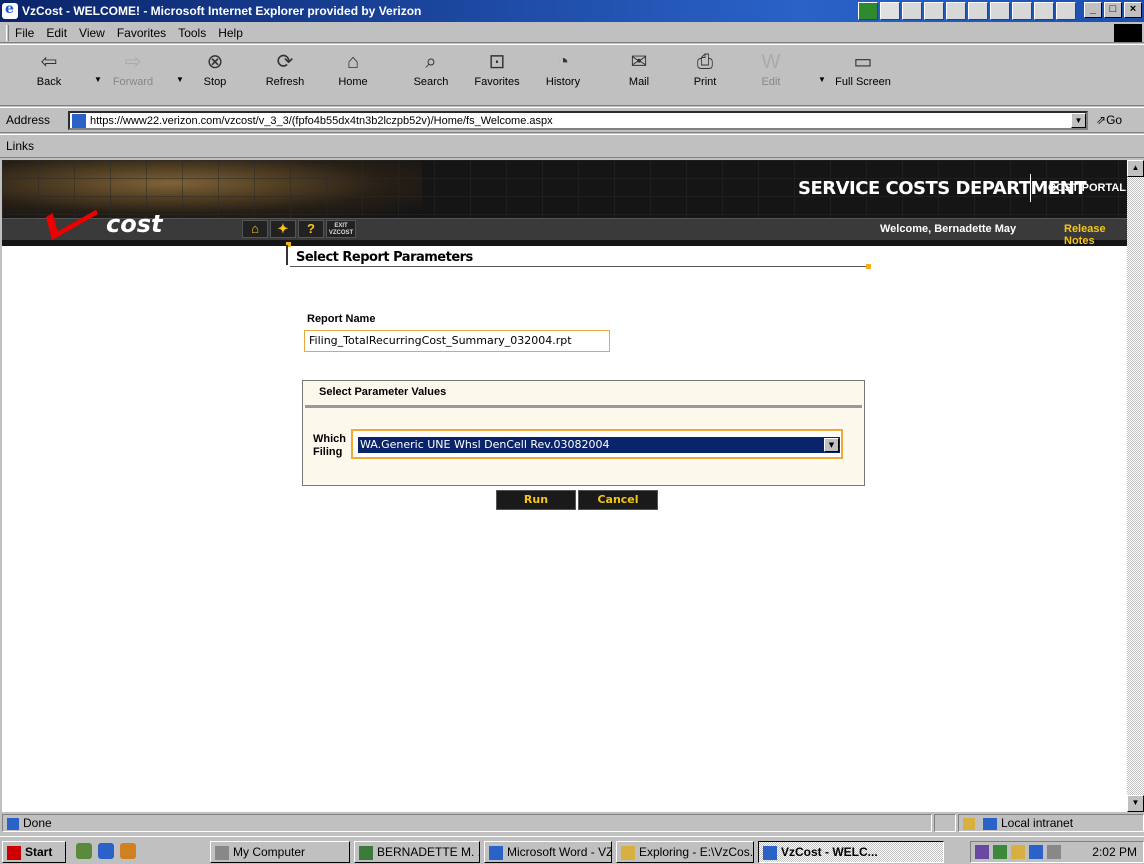 The height and width of the screenshot is (864, 1144). Describe the element at coordinates (563, 76) in the screenshot. I see `history-button: ◔ History` at that location.